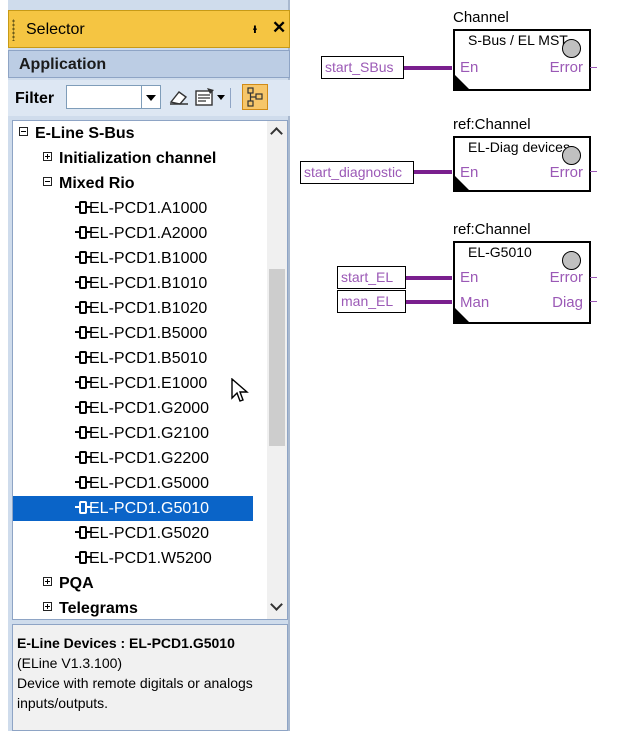 The width and height of the screenshot is (621, 731). I want to click on tree-item: EL-PCD1.G5020, so click(133, 533).